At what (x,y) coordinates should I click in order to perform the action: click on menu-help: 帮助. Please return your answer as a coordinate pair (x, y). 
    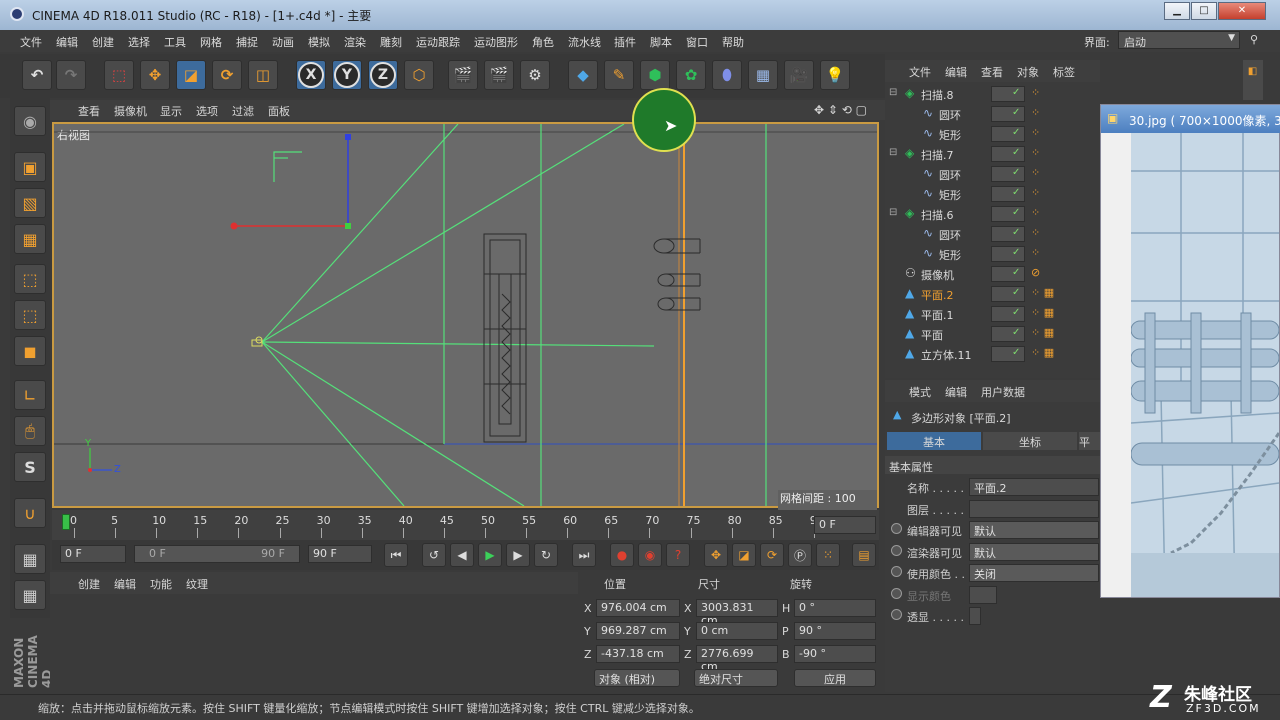
    Looking at the image, I should click on (733, 42).